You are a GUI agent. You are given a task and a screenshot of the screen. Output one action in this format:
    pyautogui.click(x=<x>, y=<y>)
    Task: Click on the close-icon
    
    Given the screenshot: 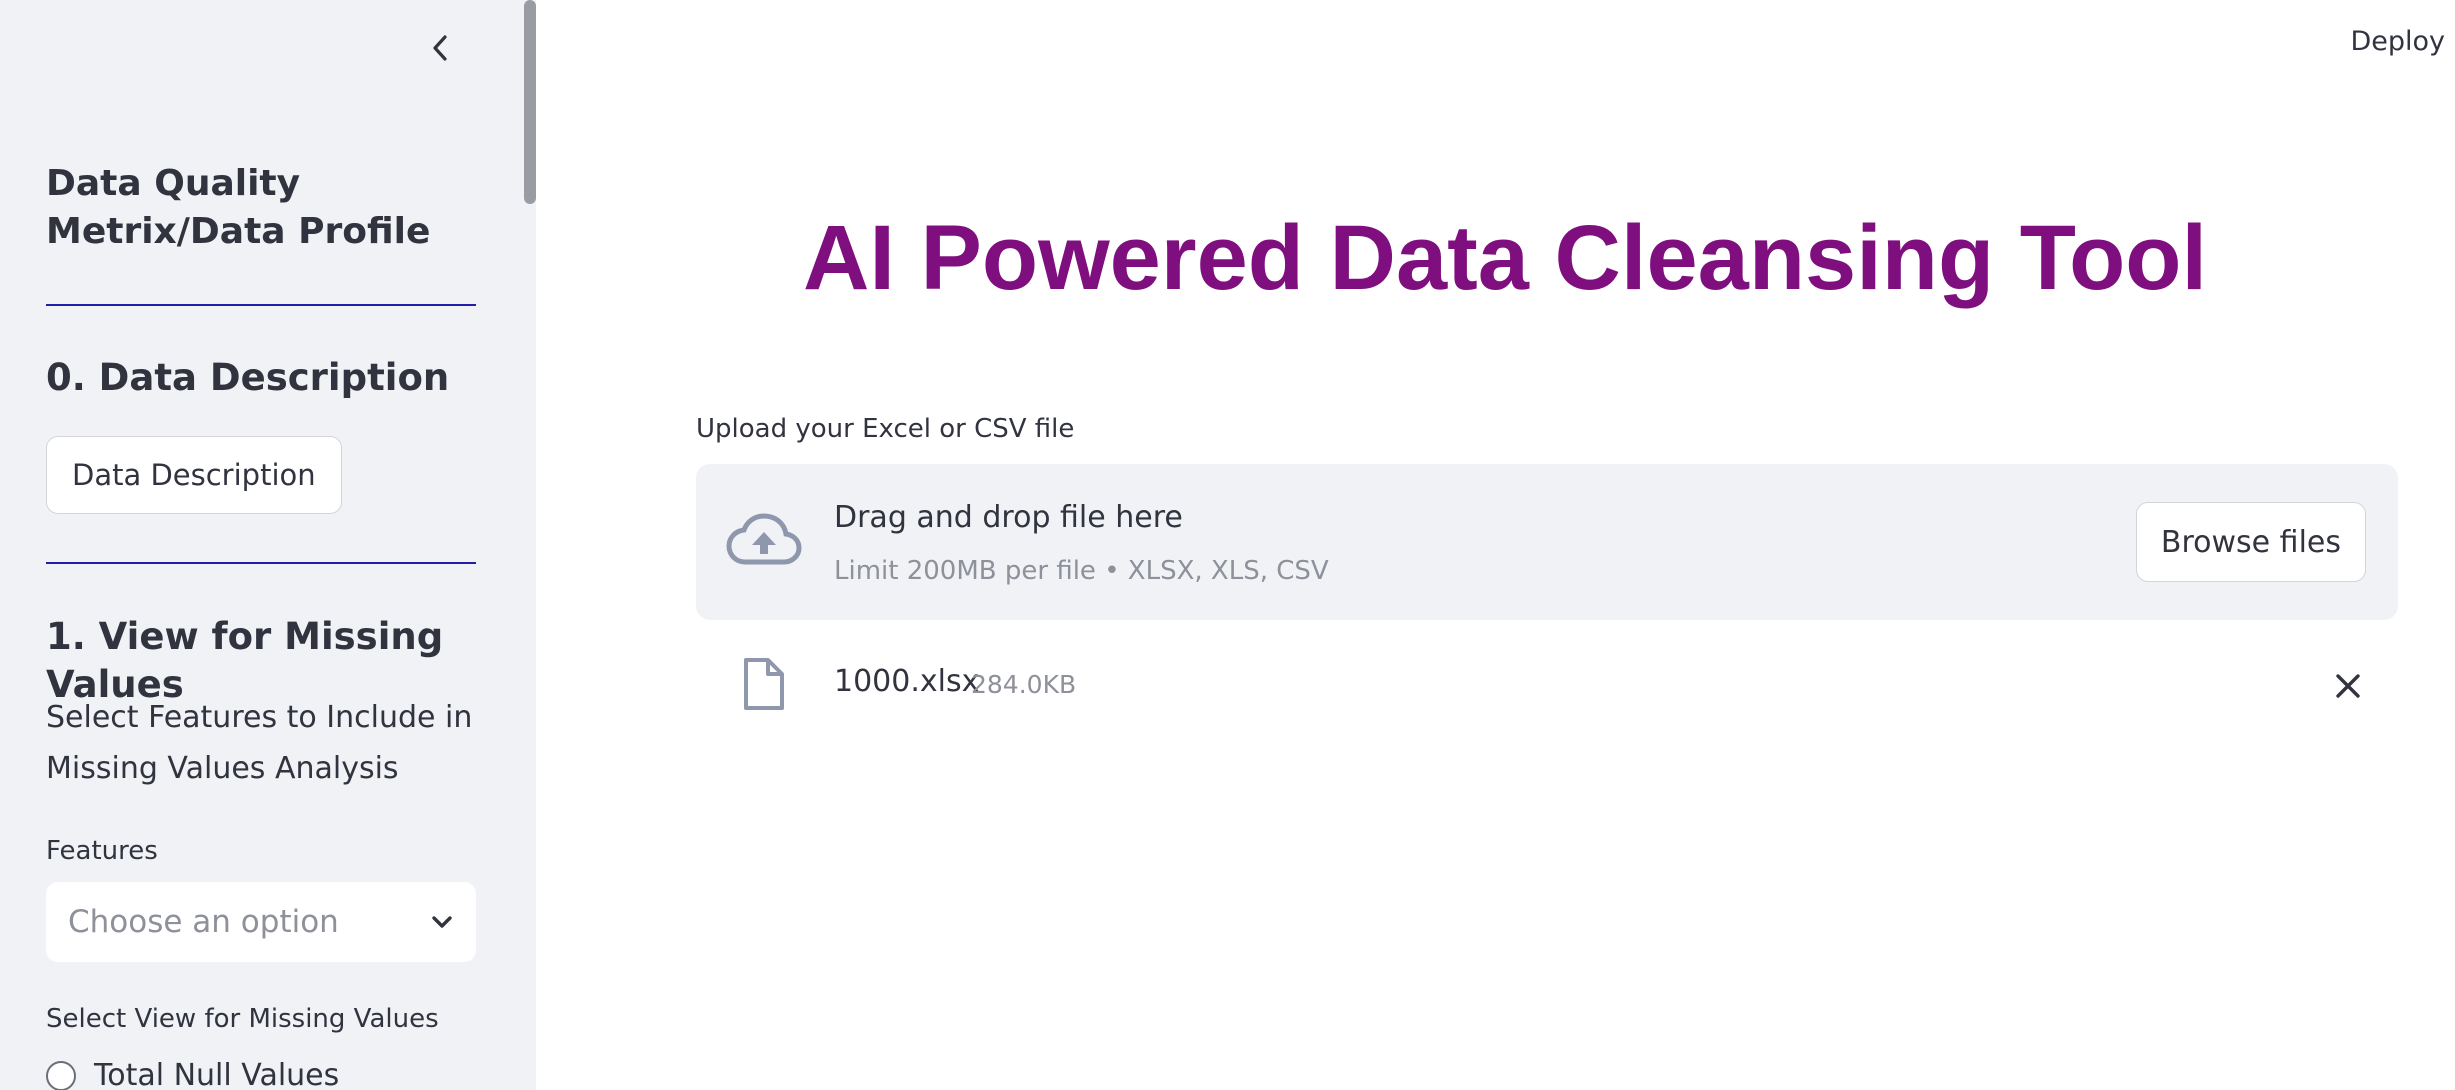 What is the action you would take?
    pyautogui.click(x=2348, y=686)
    